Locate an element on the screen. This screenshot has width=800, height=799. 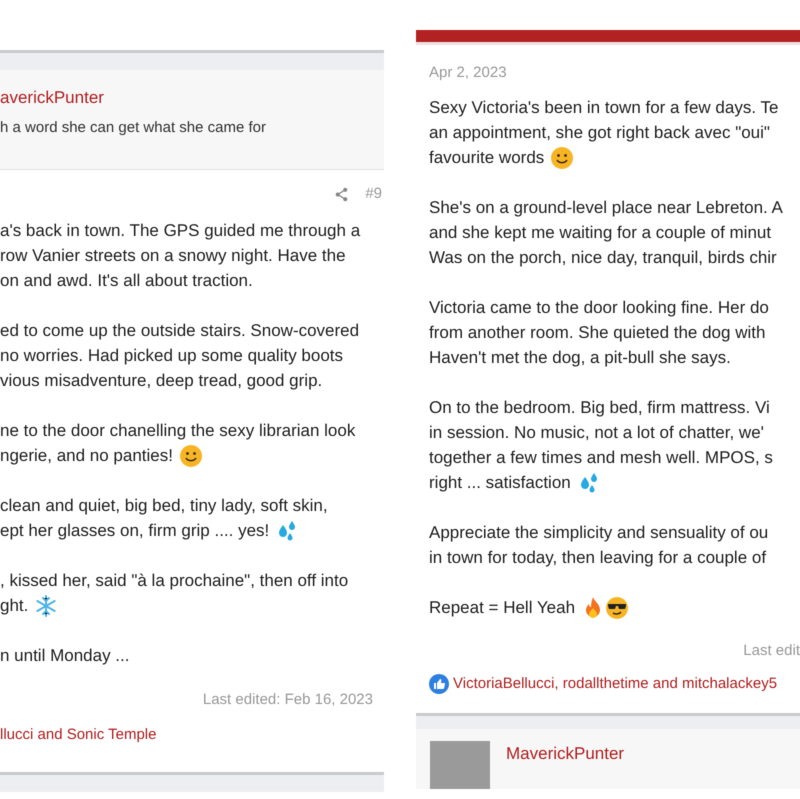
body-text: Repeat = Hell Yeah is located at coordinates (502, 607).